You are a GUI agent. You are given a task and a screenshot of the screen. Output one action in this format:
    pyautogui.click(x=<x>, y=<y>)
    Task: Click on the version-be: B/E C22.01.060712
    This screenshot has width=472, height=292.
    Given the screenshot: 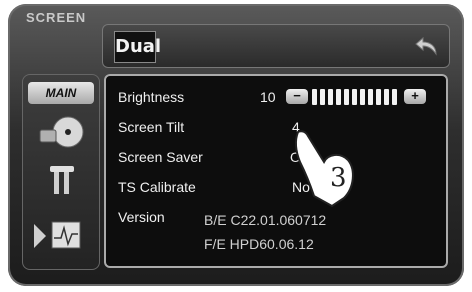 What is the action you would take?
    pyautogui.click(x=265, y=220)
    